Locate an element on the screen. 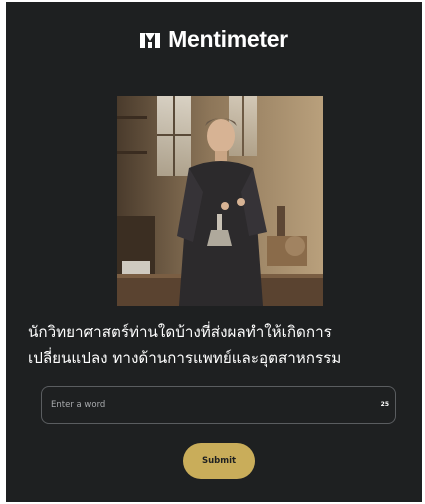 This screenshot has height=504, width=425. character-limit-counter: 25 is located at coordinates (384, 404).